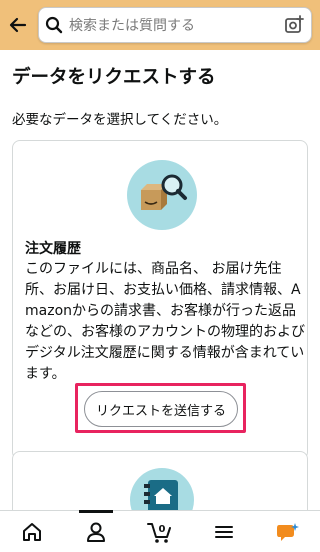 Image resolution: width=320 pixels, height=552 pixels. I want to click on back-arrow-icon, so click(18, 25).